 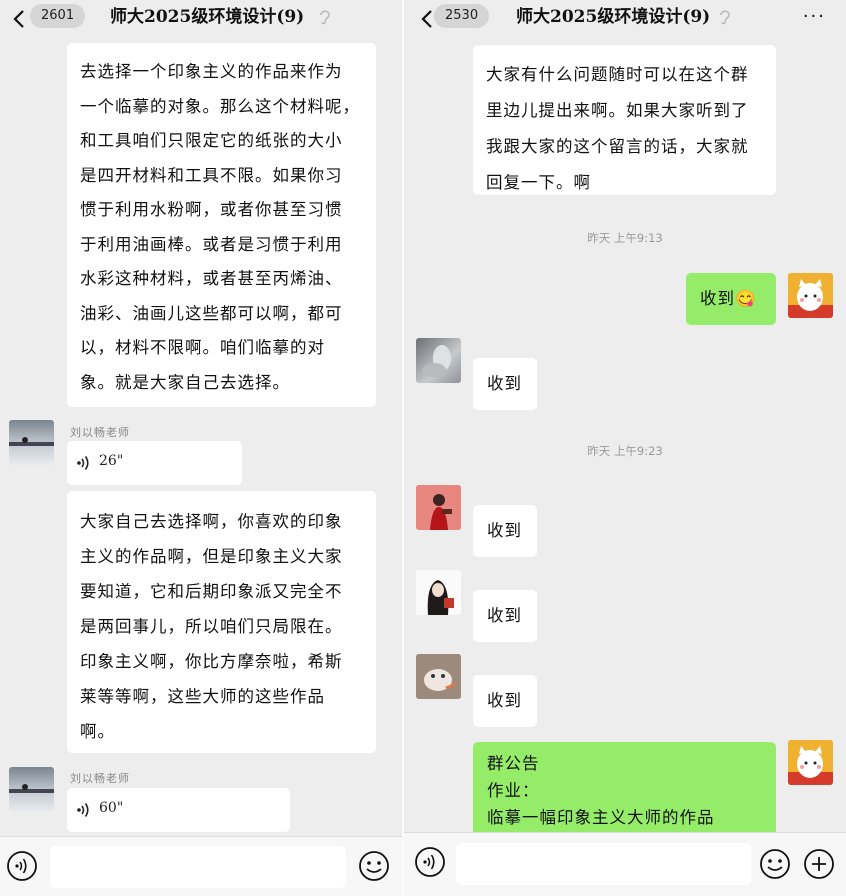 What do you see at coordinates (819, 864) in the screenshot?
I see `plus-icon` at bounding box center [819, 864].